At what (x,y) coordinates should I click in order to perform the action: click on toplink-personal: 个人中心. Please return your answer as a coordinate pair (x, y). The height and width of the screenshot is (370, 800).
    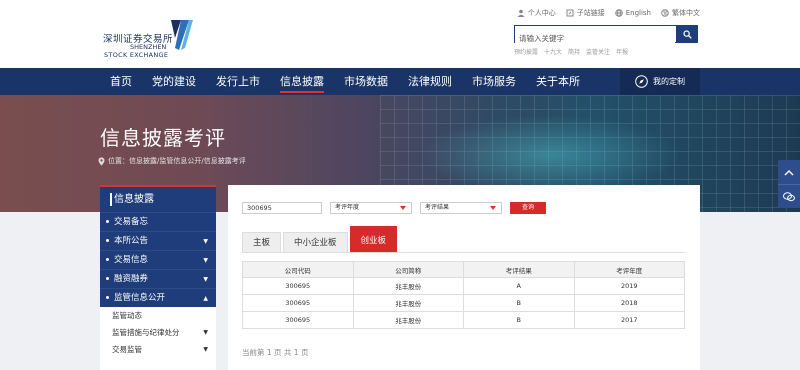
    Looking at the image, I should click on (536, 13).